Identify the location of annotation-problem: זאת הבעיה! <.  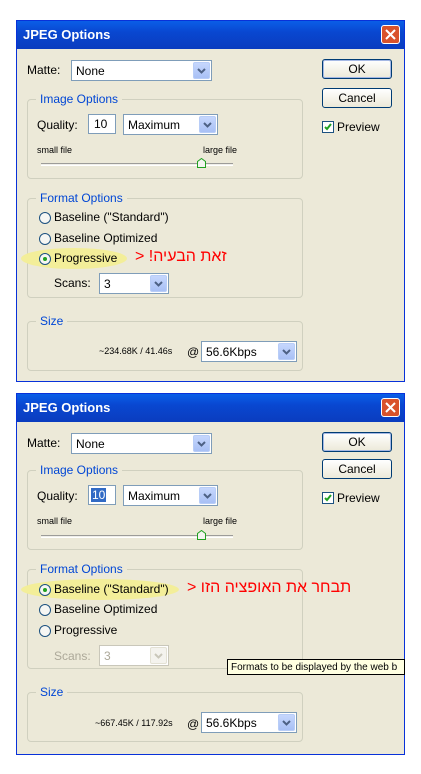
(181, 256).